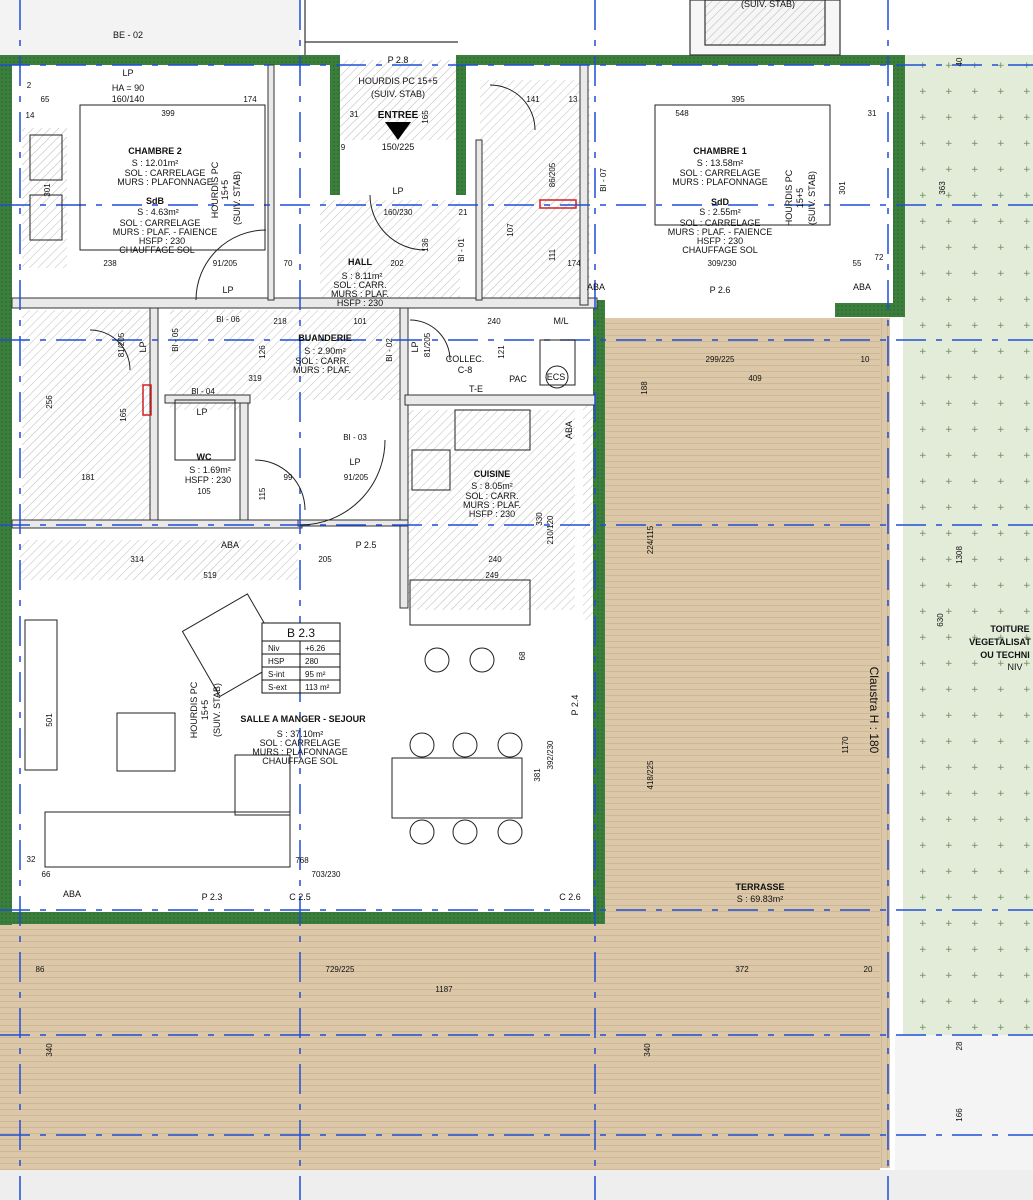  Describe the element at coordinates (262, 352) in the screenshot. I see `dimension-label: 126` at that location.